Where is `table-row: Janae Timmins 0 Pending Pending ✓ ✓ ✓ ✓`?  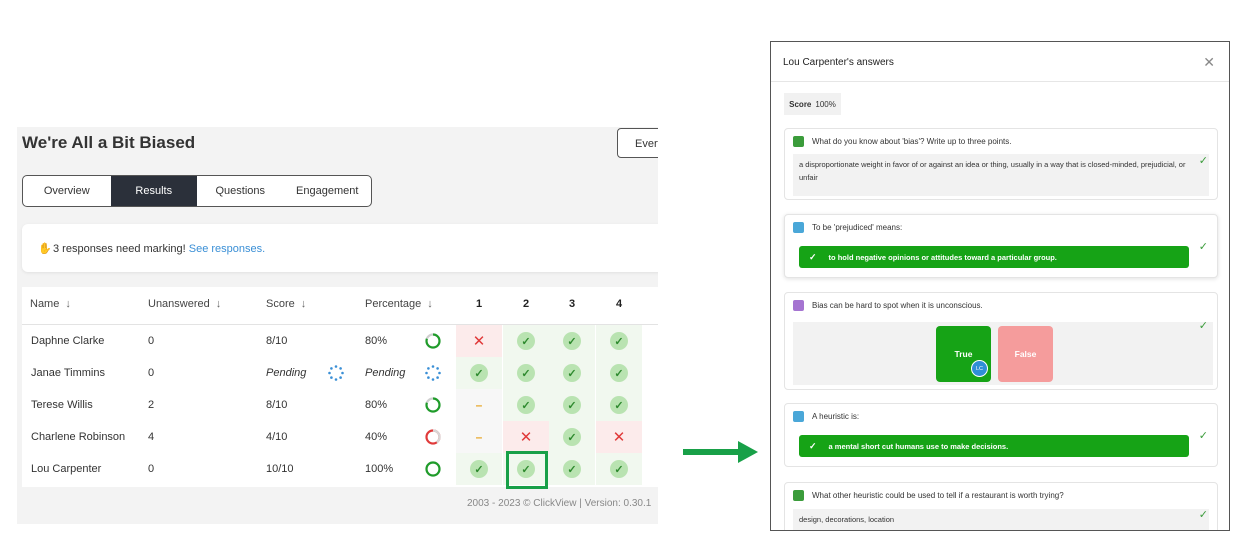 table-row: Janae Timmins 0 Pending Pending ✓ ✓ ✓ ✓ is located at coordinates (340, 373).